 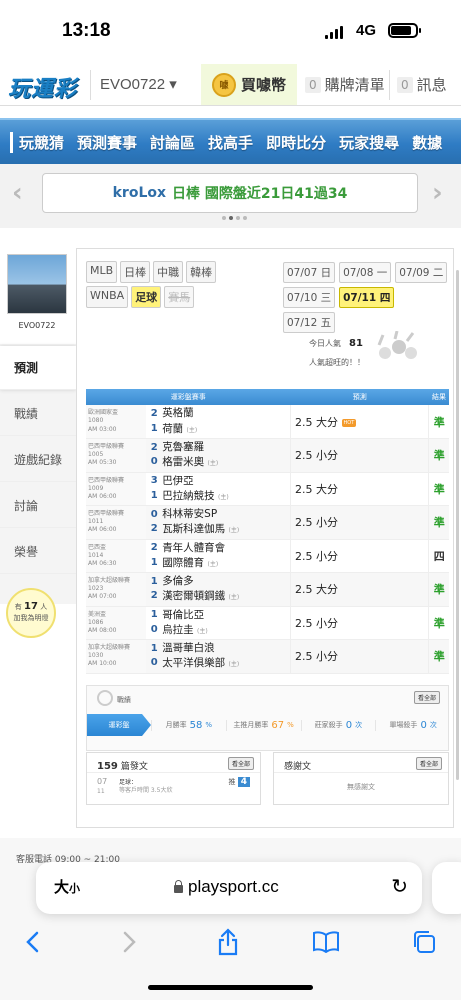 I want to click on username-label: EVO0722, so click(x=133, y=84).